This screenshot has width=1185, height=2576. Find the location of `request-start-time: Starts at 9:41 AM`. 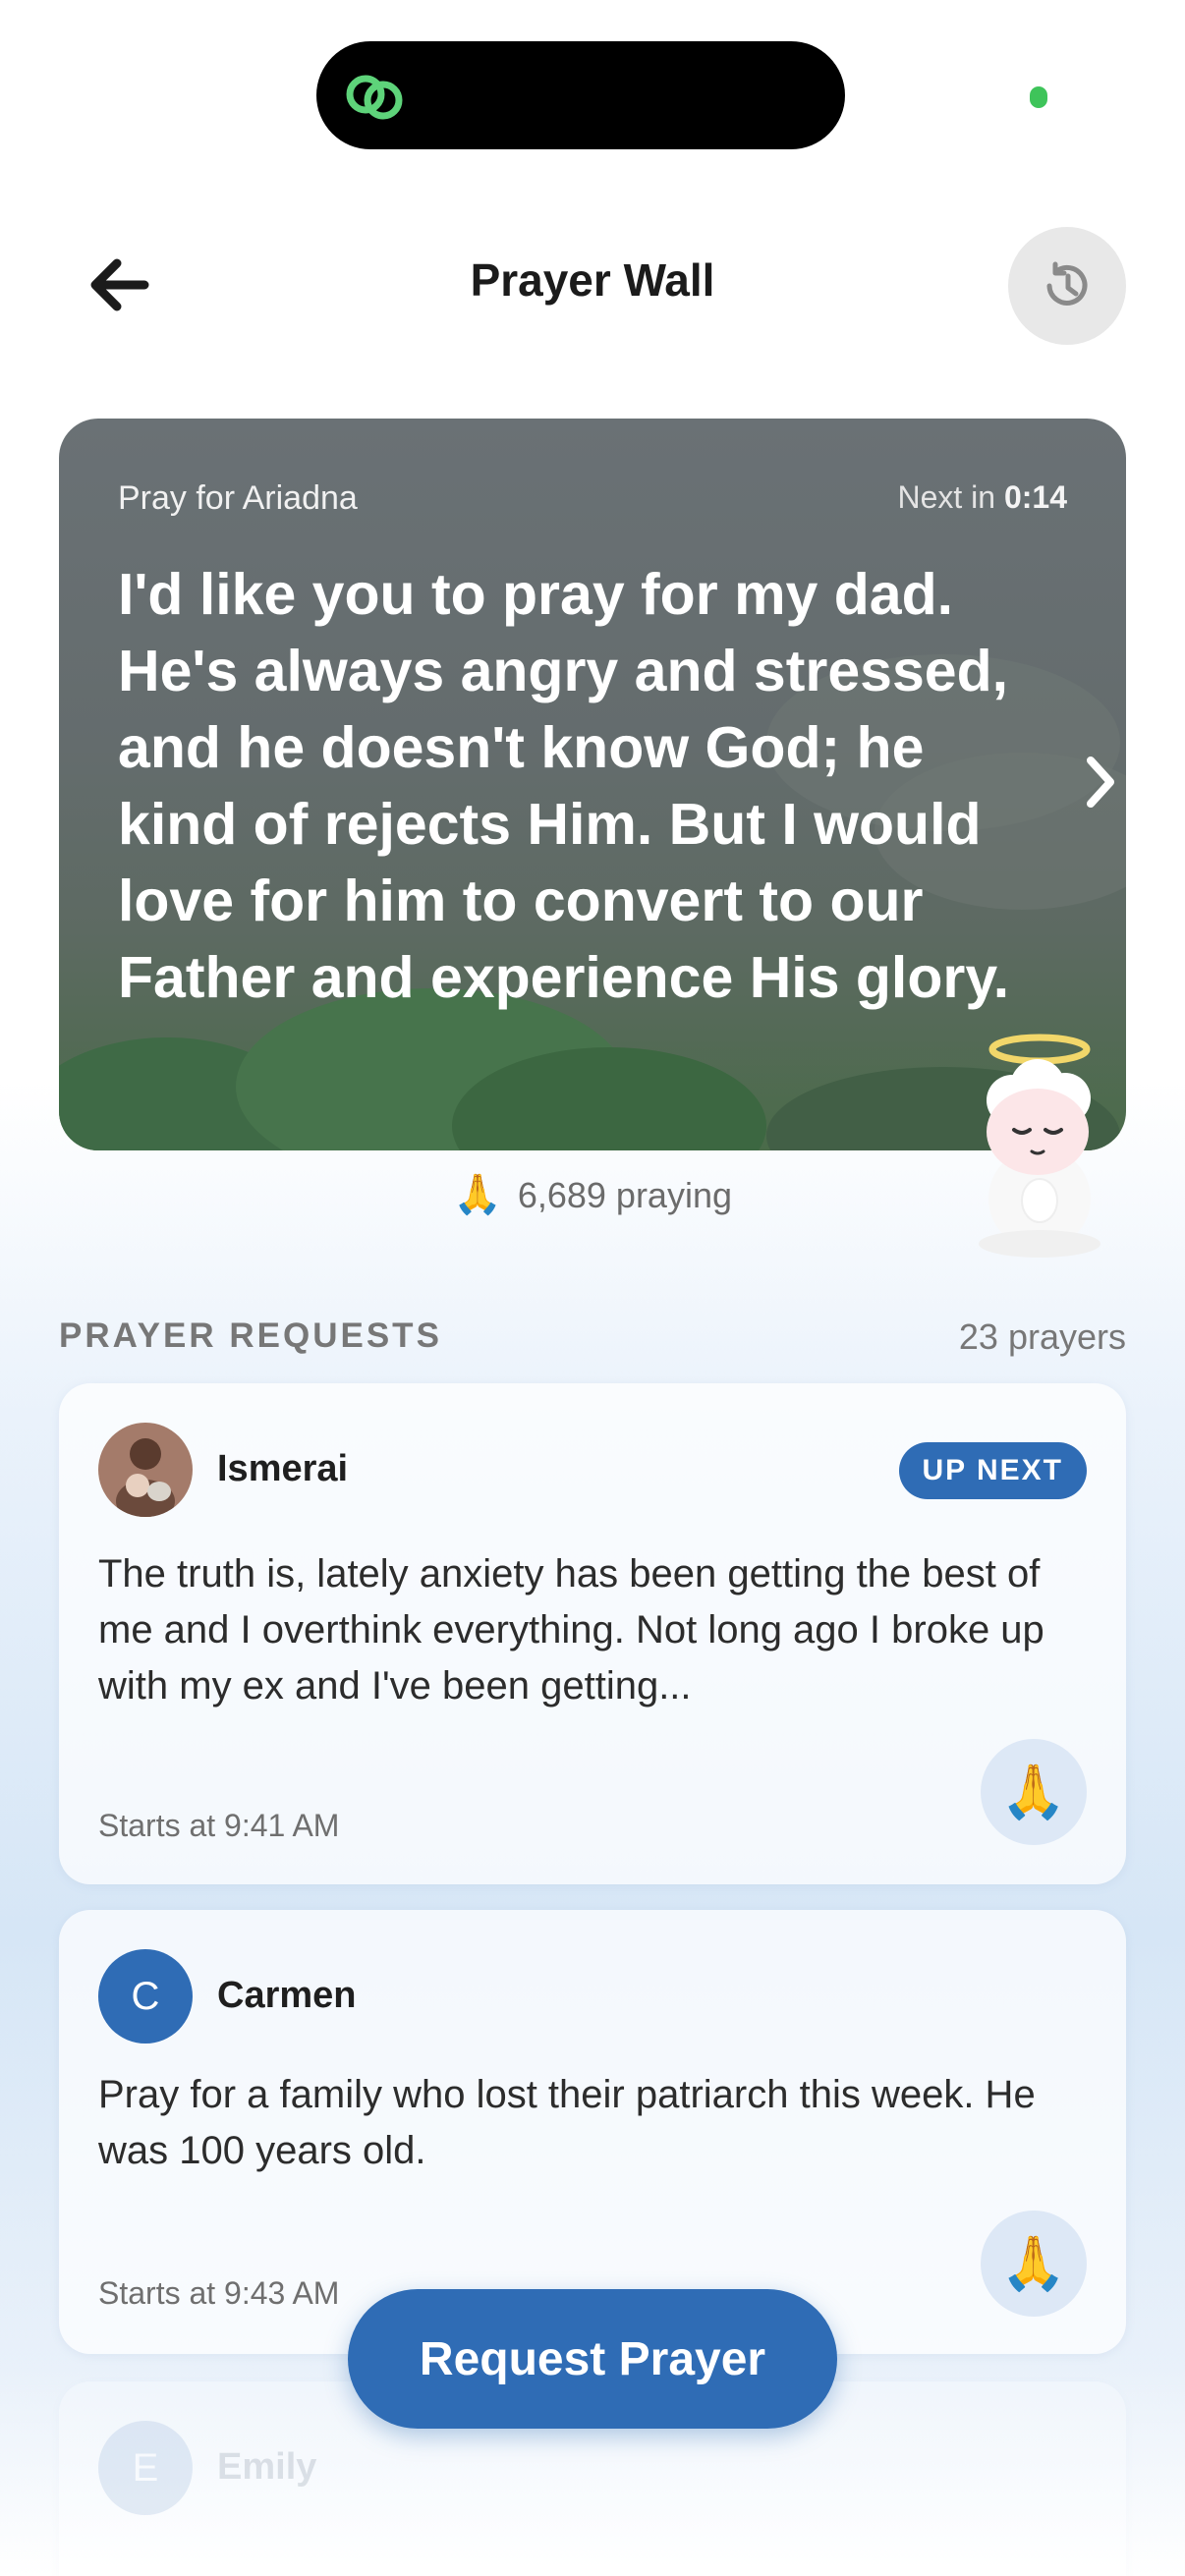

request-start-time: Starts at 9:41 AM is located at coordinates (219, 1825).